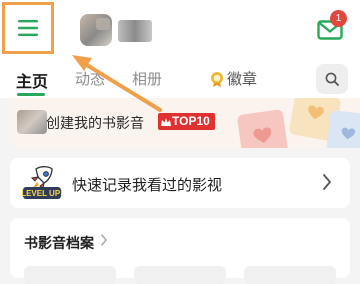  I want to click on level-up-label: LEVEL UP!, so click(42, 193).